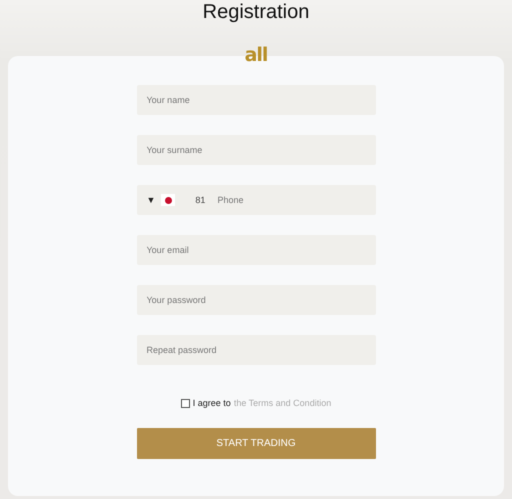 The image size is (512, 499). I want to click on checkbox, so click(185, 403).